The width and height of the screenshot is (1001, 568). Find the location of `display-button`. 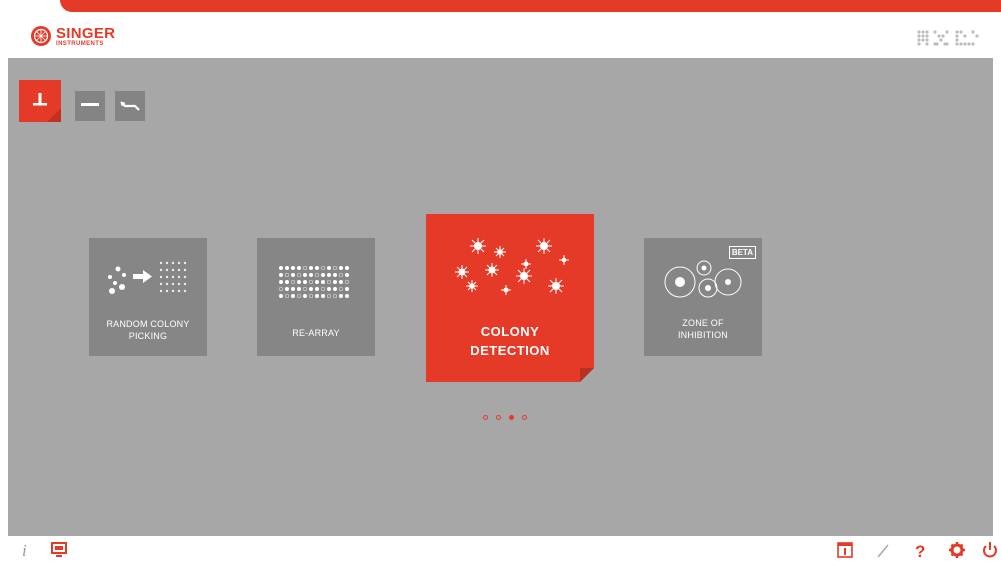

display-button is located at coordinates (59, 554).